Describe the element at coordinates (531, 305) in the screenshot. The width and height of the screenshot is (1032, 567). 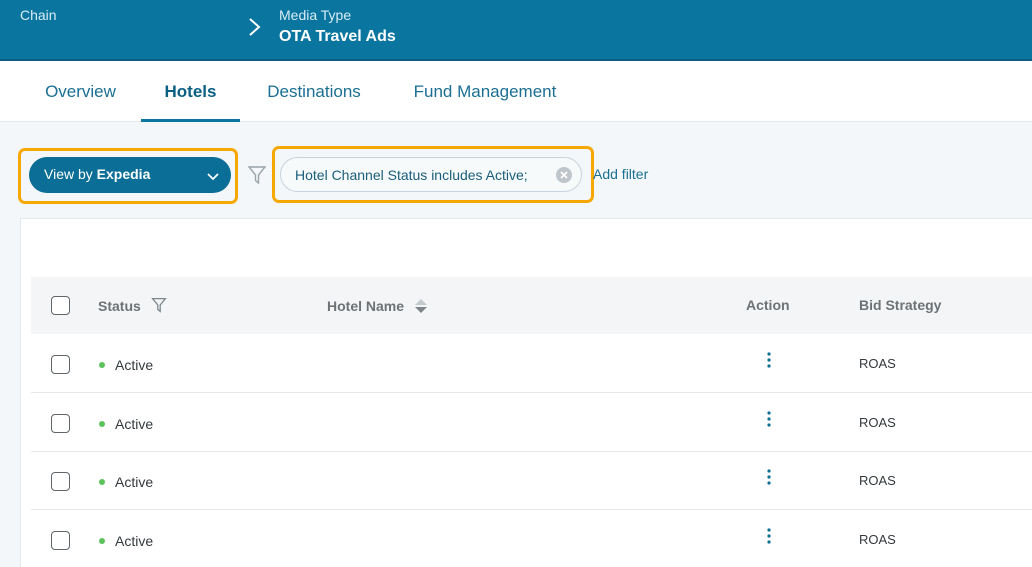
I see `table-header: Status Hotel Name Action Bid Strategy` at that location.